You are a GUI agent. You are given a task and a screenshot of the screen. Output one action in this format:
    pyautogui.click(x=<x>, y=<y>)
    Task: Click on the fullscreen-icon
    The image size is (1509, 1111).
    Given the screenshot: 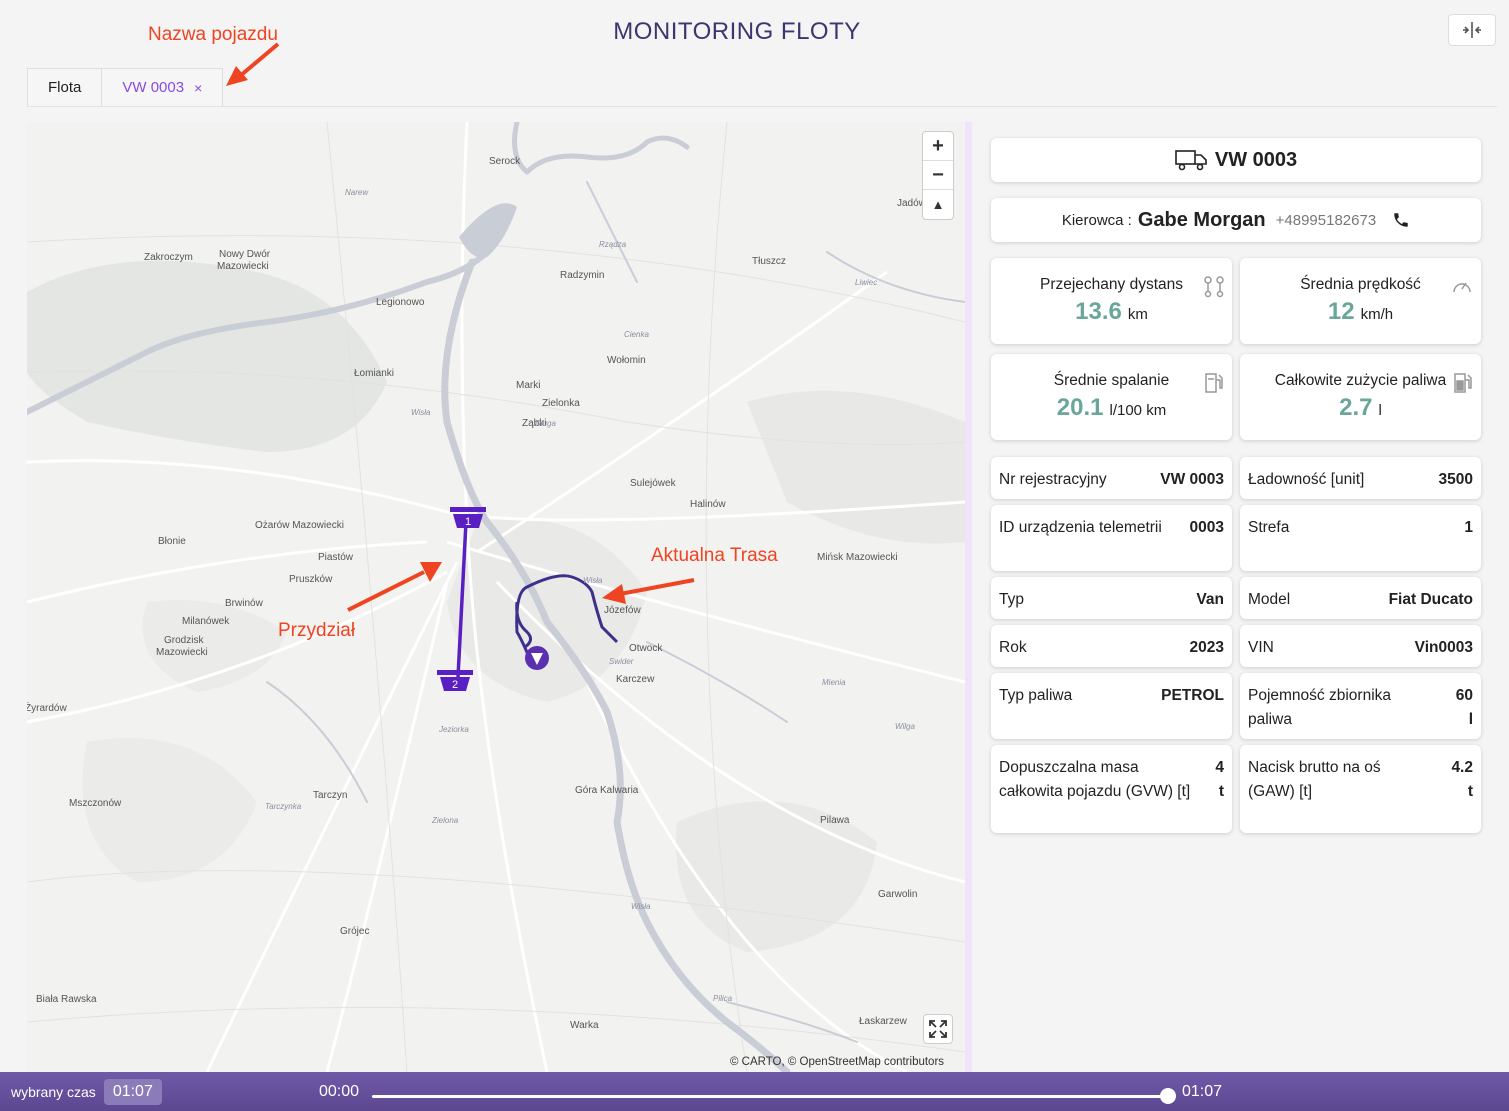 What is the action you would take?
    pyautogui.click(x=938, y=1029)
    